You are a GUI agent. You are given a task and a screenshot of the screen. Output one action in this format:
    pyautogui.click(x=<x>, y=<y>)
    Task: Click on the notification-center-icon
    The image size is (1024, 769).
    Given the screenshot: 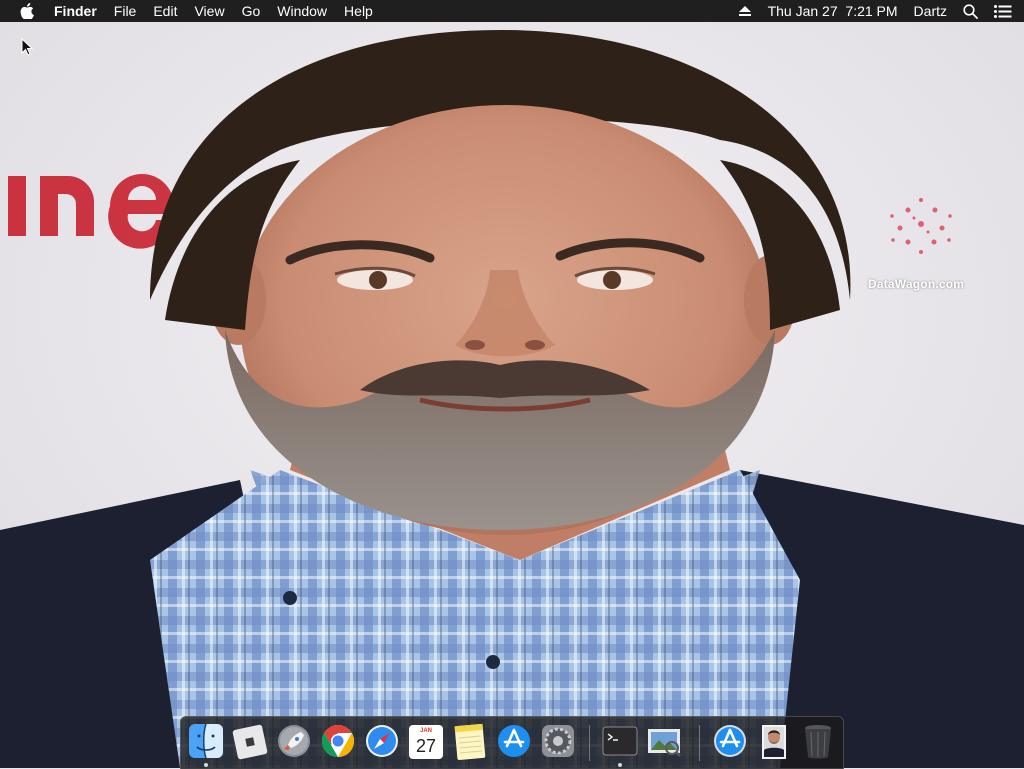 What is the action you would take?
    pyautogui.click(x=1003, y=11)
    